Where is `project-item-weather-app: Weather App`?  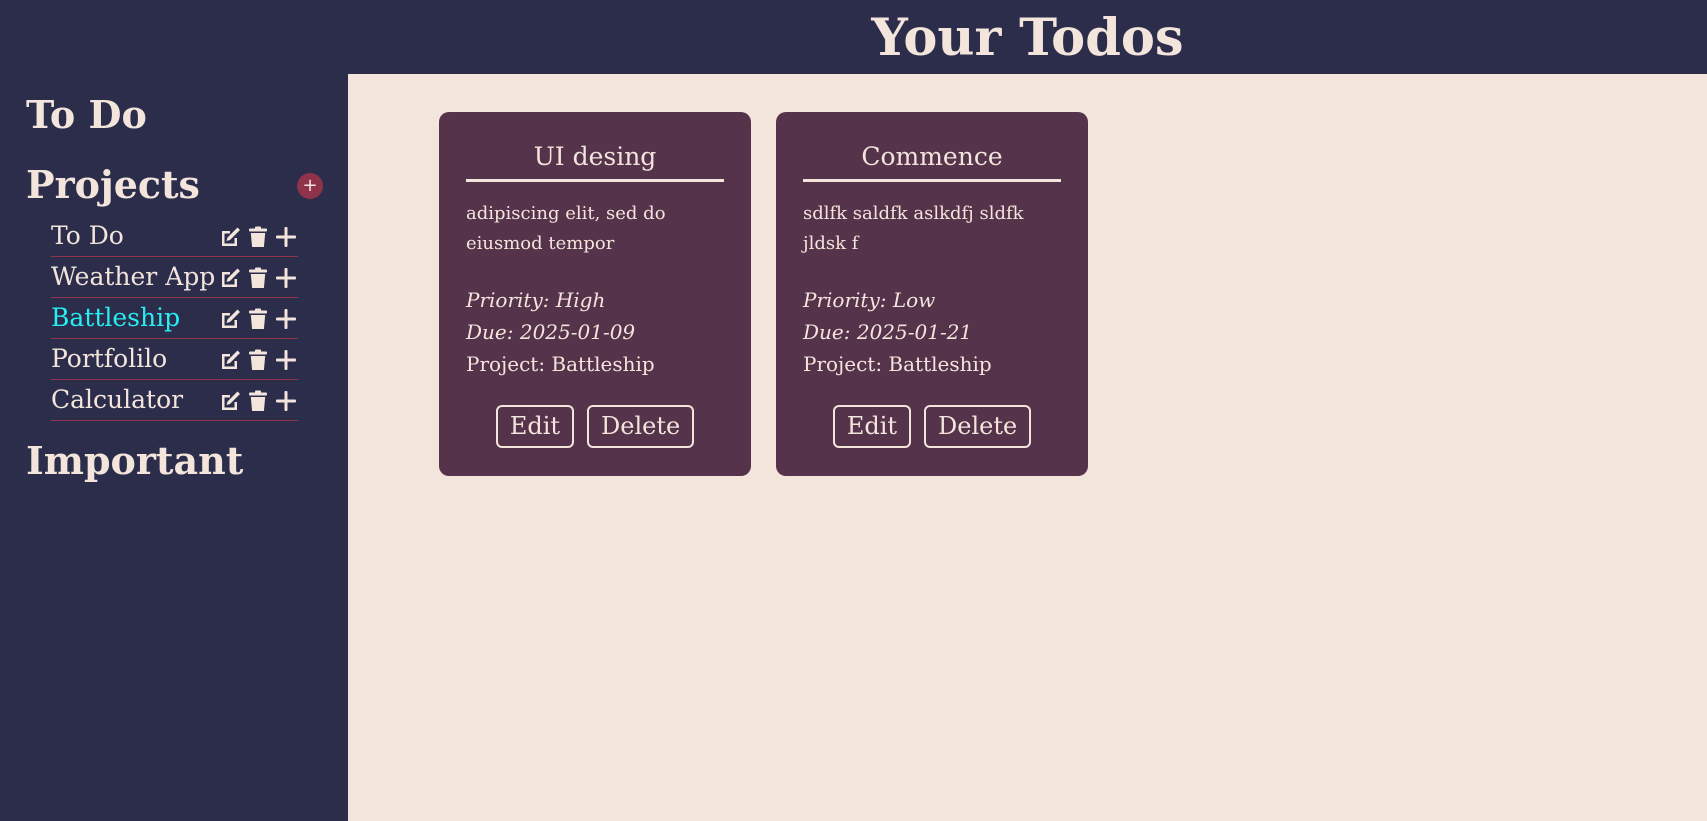 project-item-weather-app: Weather App is located at coordinates (174, 278).